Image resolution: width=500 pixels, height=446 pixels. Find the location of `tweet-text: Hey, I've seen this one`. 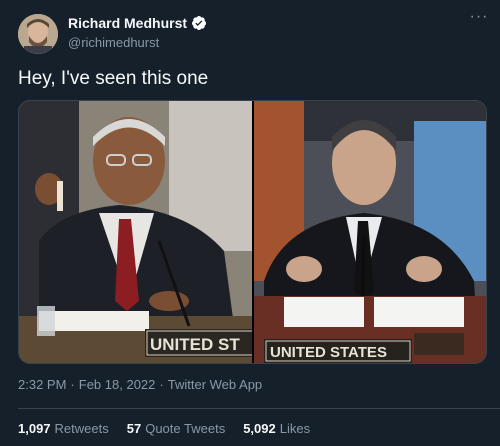

tweet-text: Hey, I've seen this one is located at coordinates (113, 78).